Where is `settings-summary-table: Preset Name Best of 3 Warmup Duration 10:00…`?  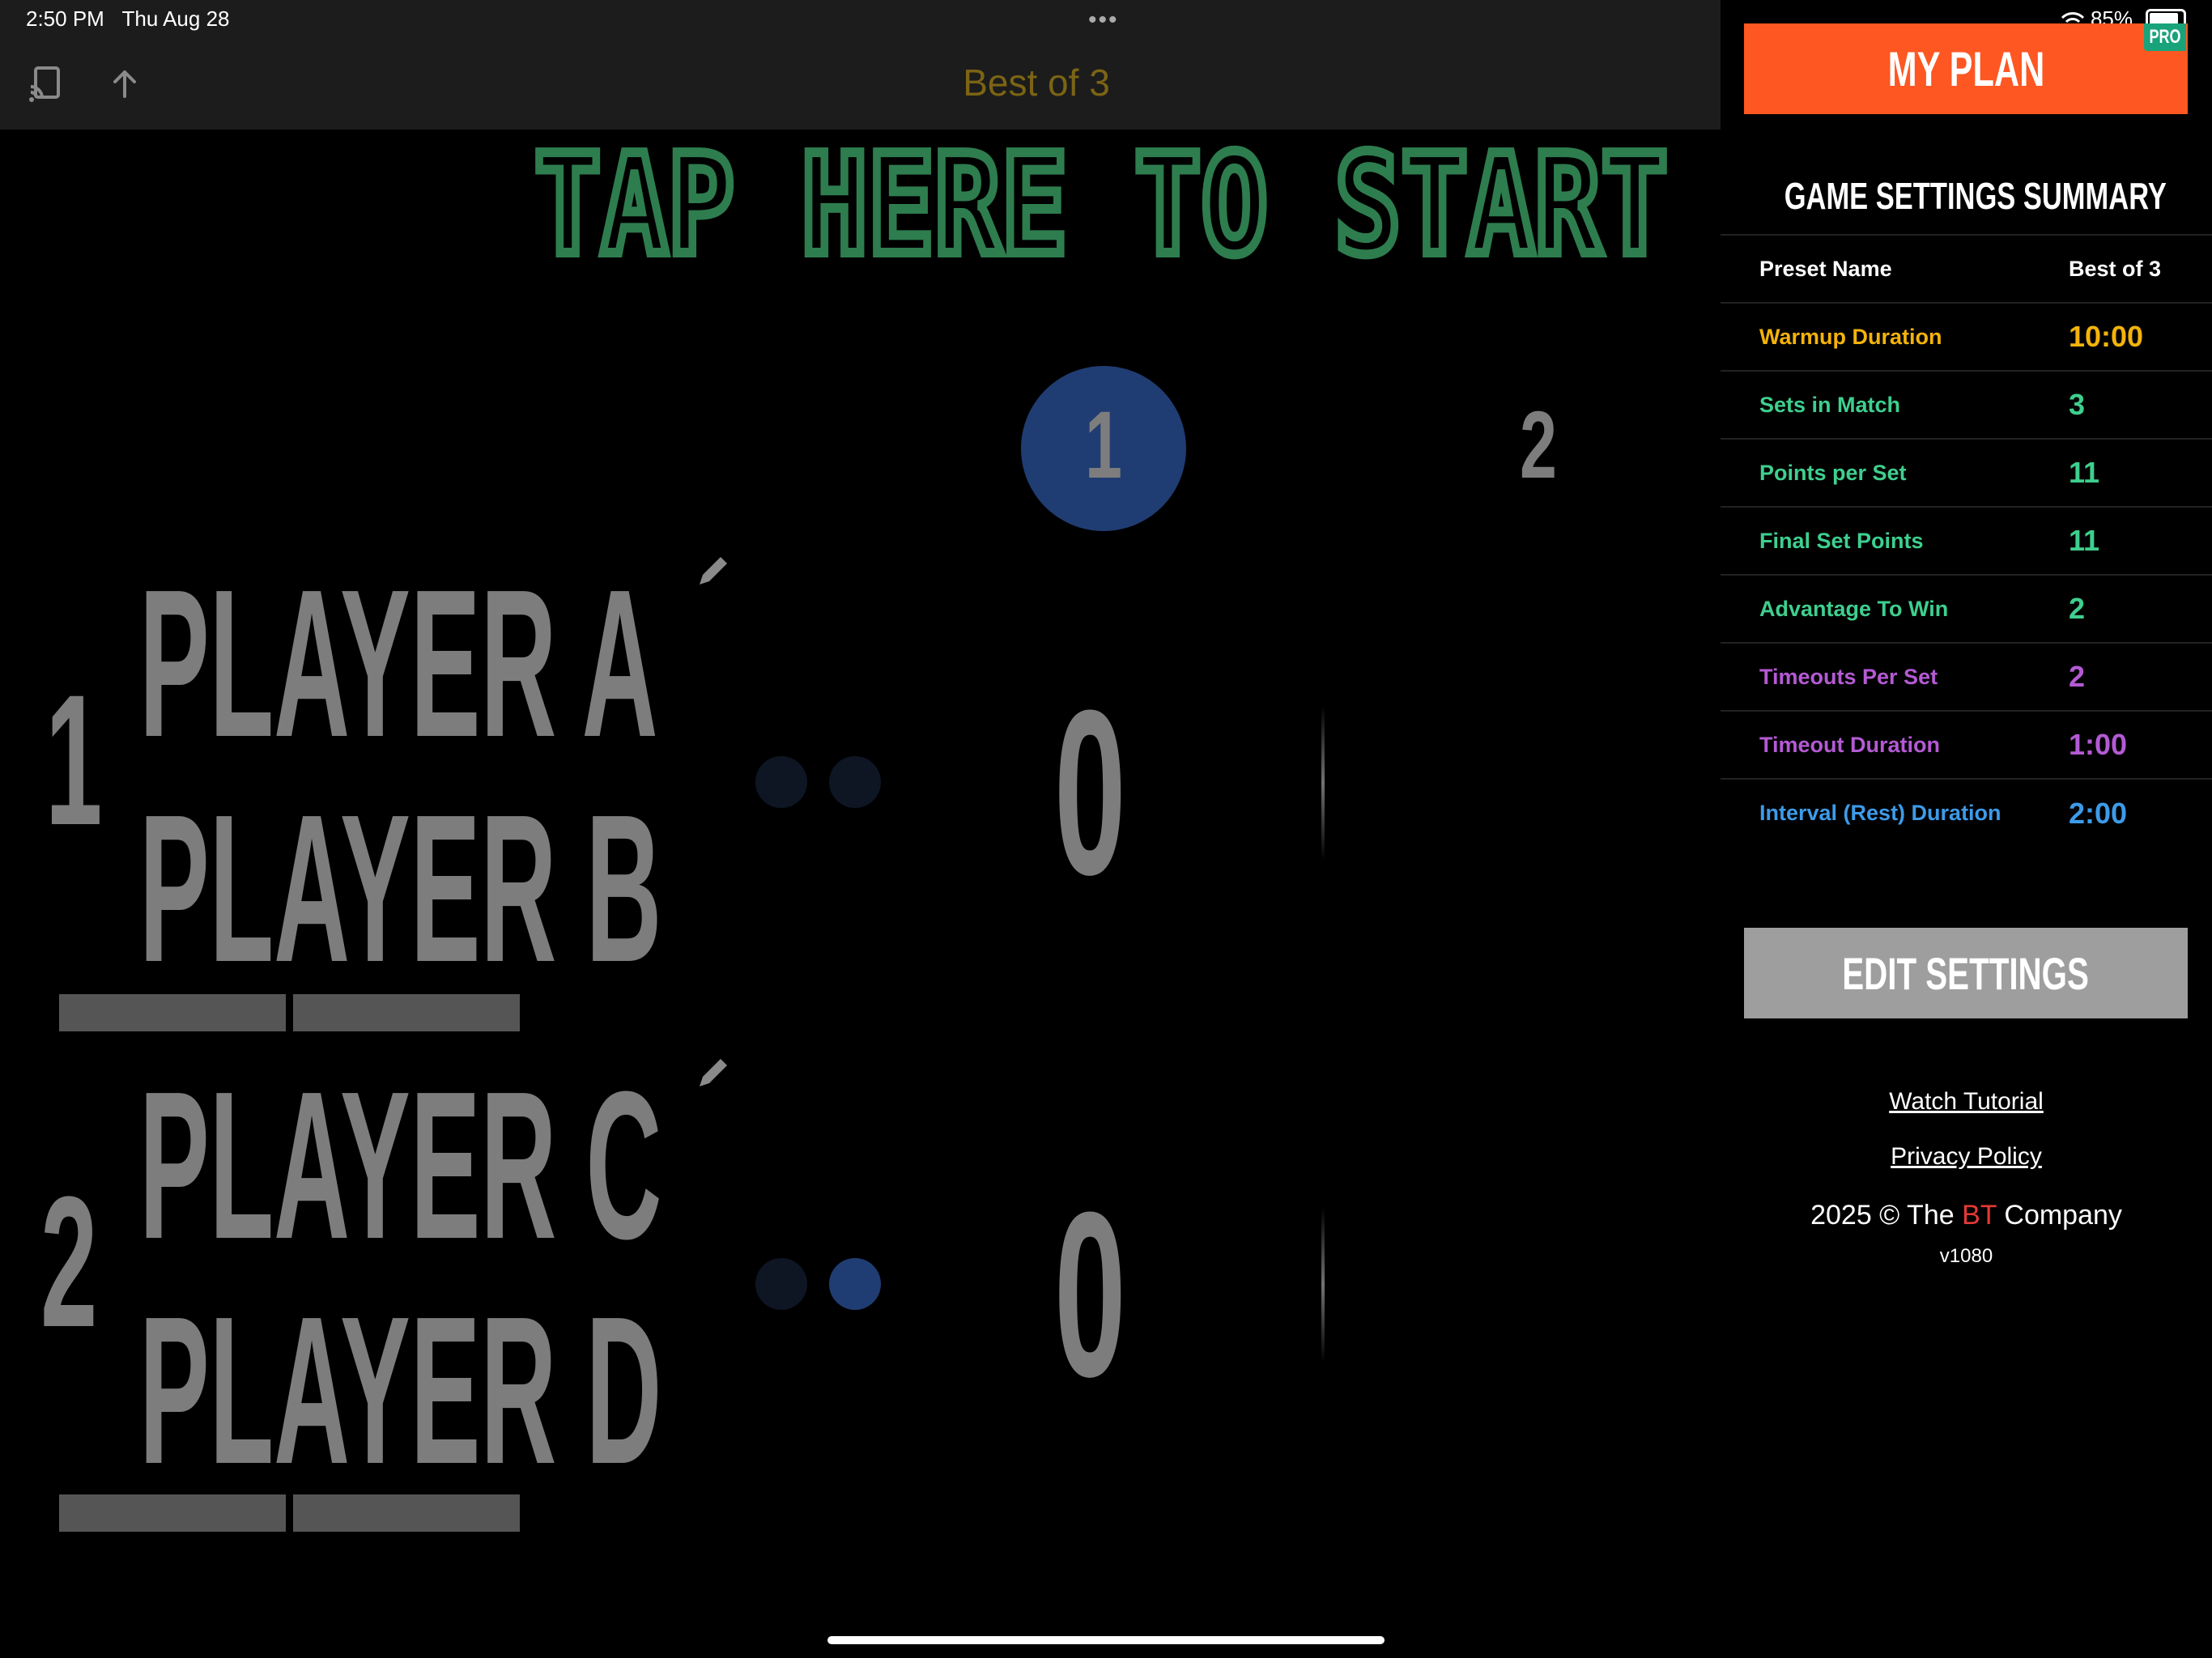
settings-summary-table: Preset Name Best of 3 Warmup Duration 10:00… is located at coordinates (1966, 540).